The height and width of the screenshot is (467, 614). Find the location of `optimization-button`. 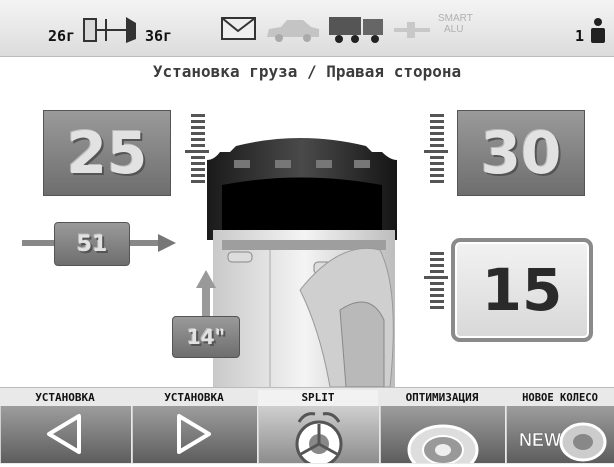

optimization-button is located at coordinates (442, 436).